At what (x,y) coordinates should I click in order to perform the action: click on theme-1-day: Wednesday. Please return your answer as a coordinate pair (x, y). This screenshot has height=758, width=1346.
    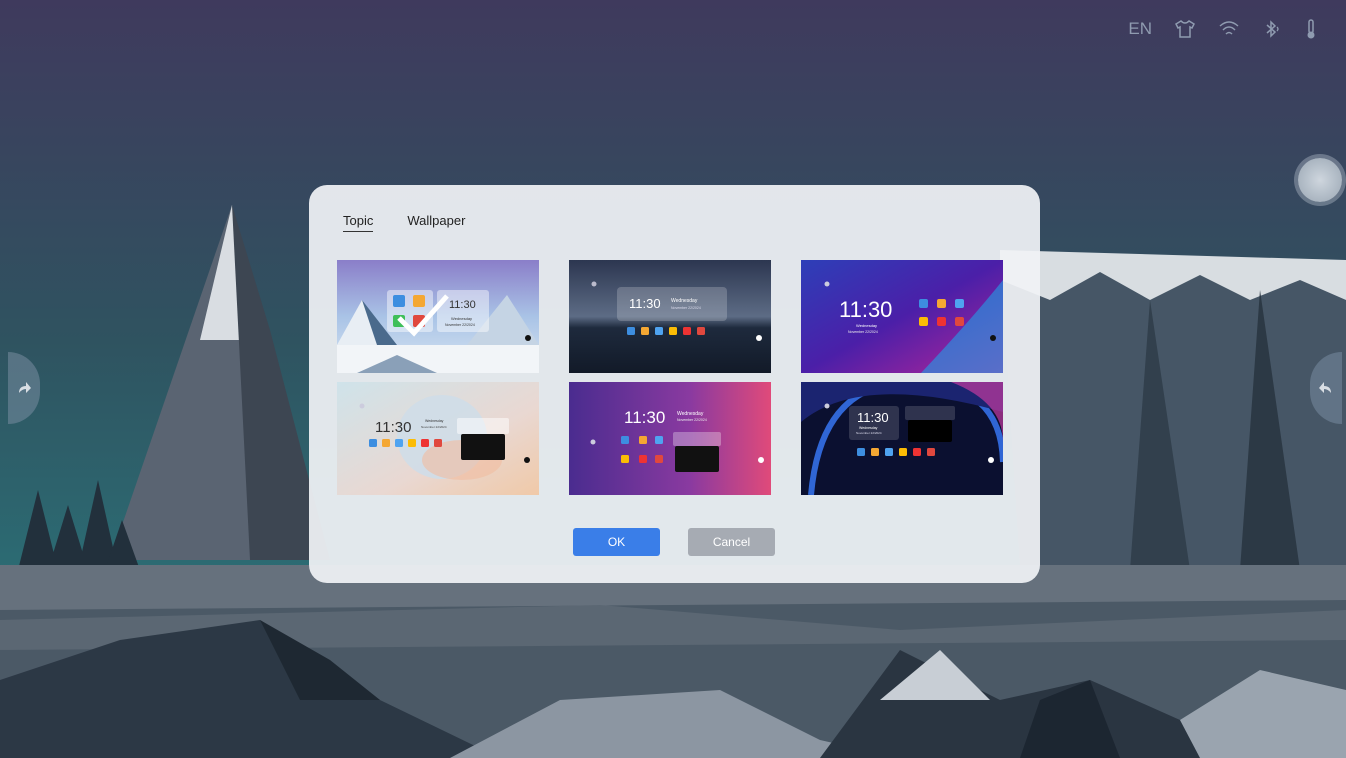
    Looking at the image, I should click on (461, 318).